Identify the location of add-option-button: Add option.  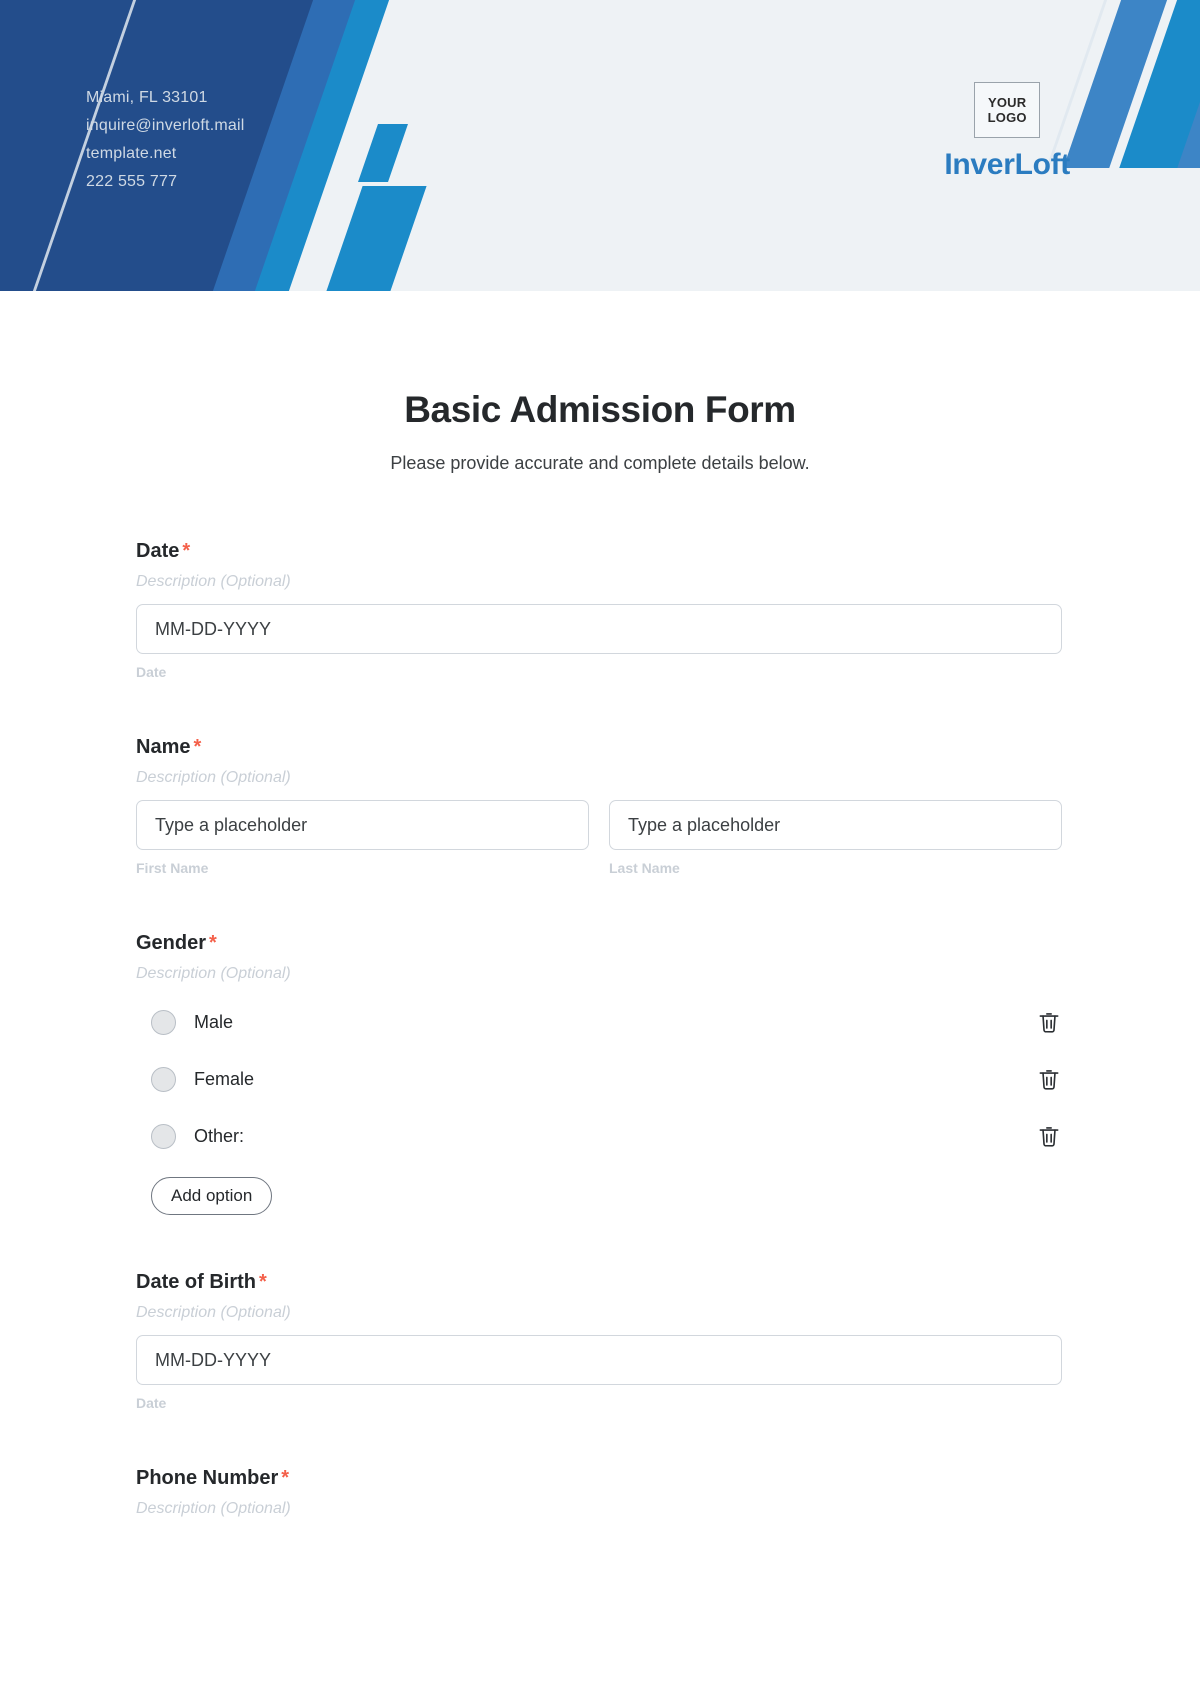
(212, 1196).